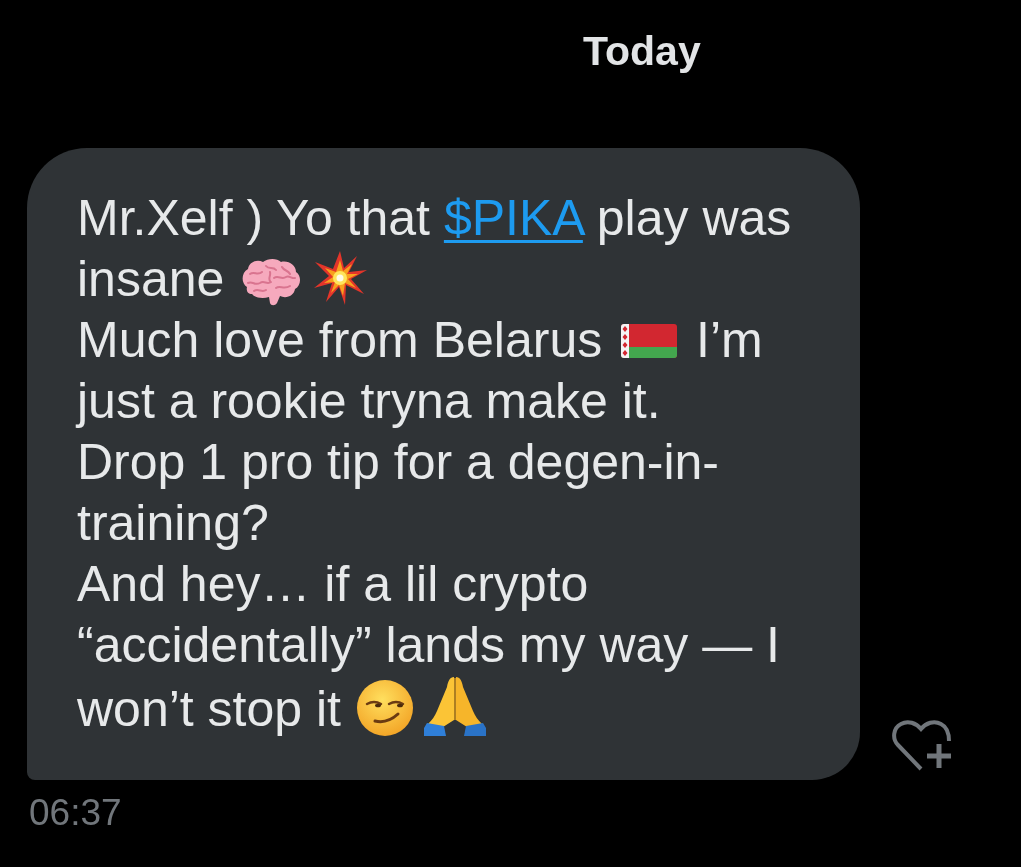 This screenshot has height=867, width=1021. I want to click on flag-icon, so click(649, 341).